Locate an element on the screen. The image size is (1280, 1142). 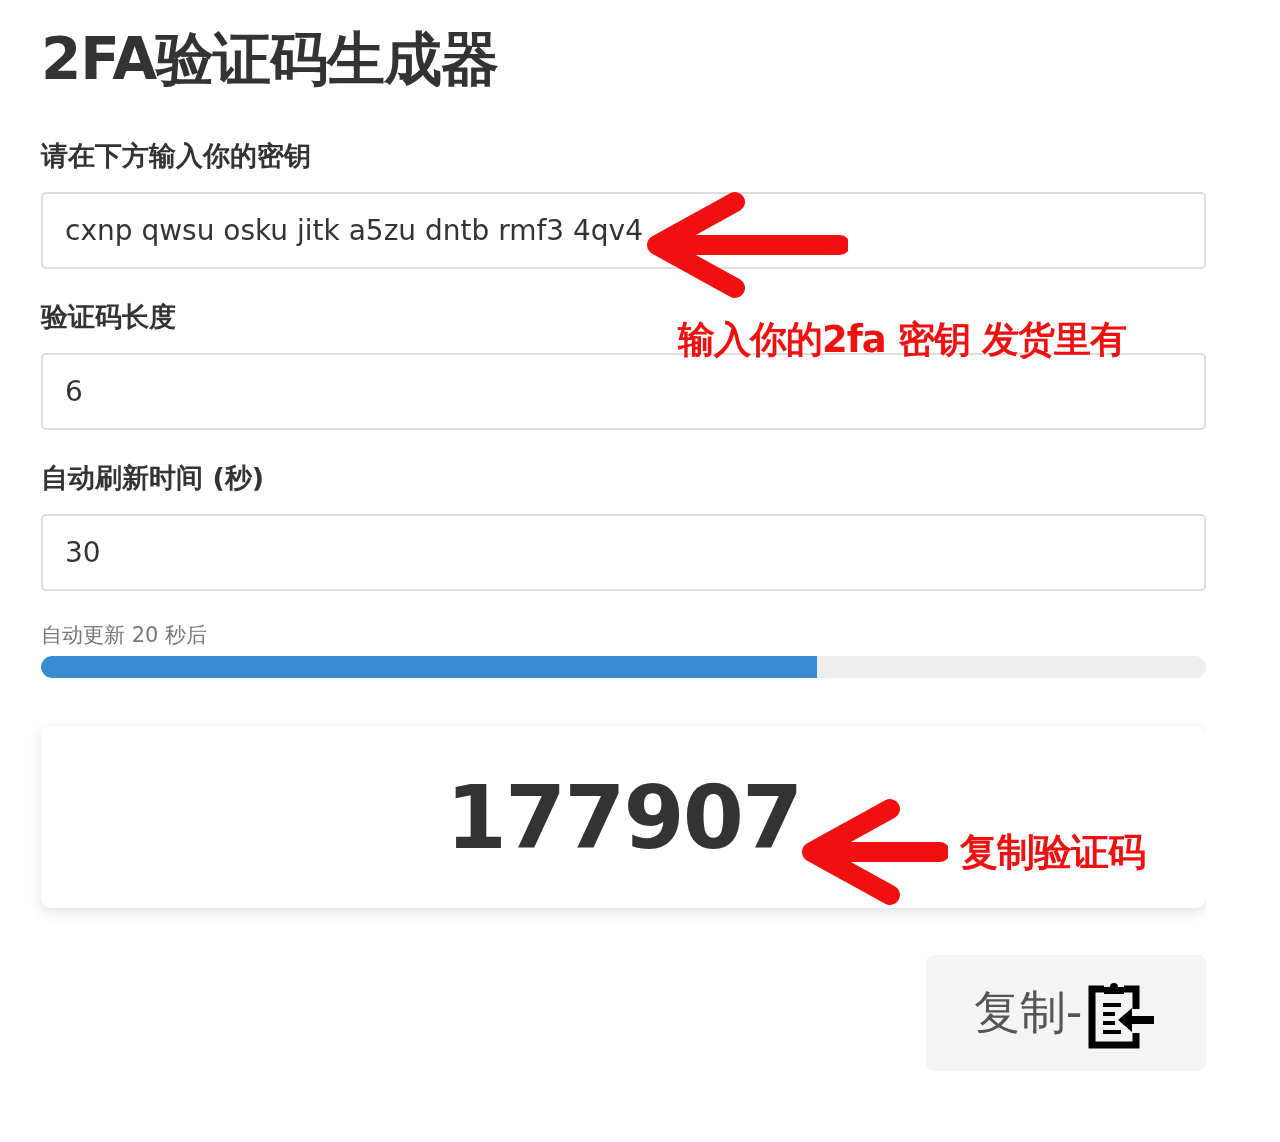
input-field: cxnp qwsu osku jitk a5zu dntb rmf3 4qv4 is located at coordinates (623, 230).